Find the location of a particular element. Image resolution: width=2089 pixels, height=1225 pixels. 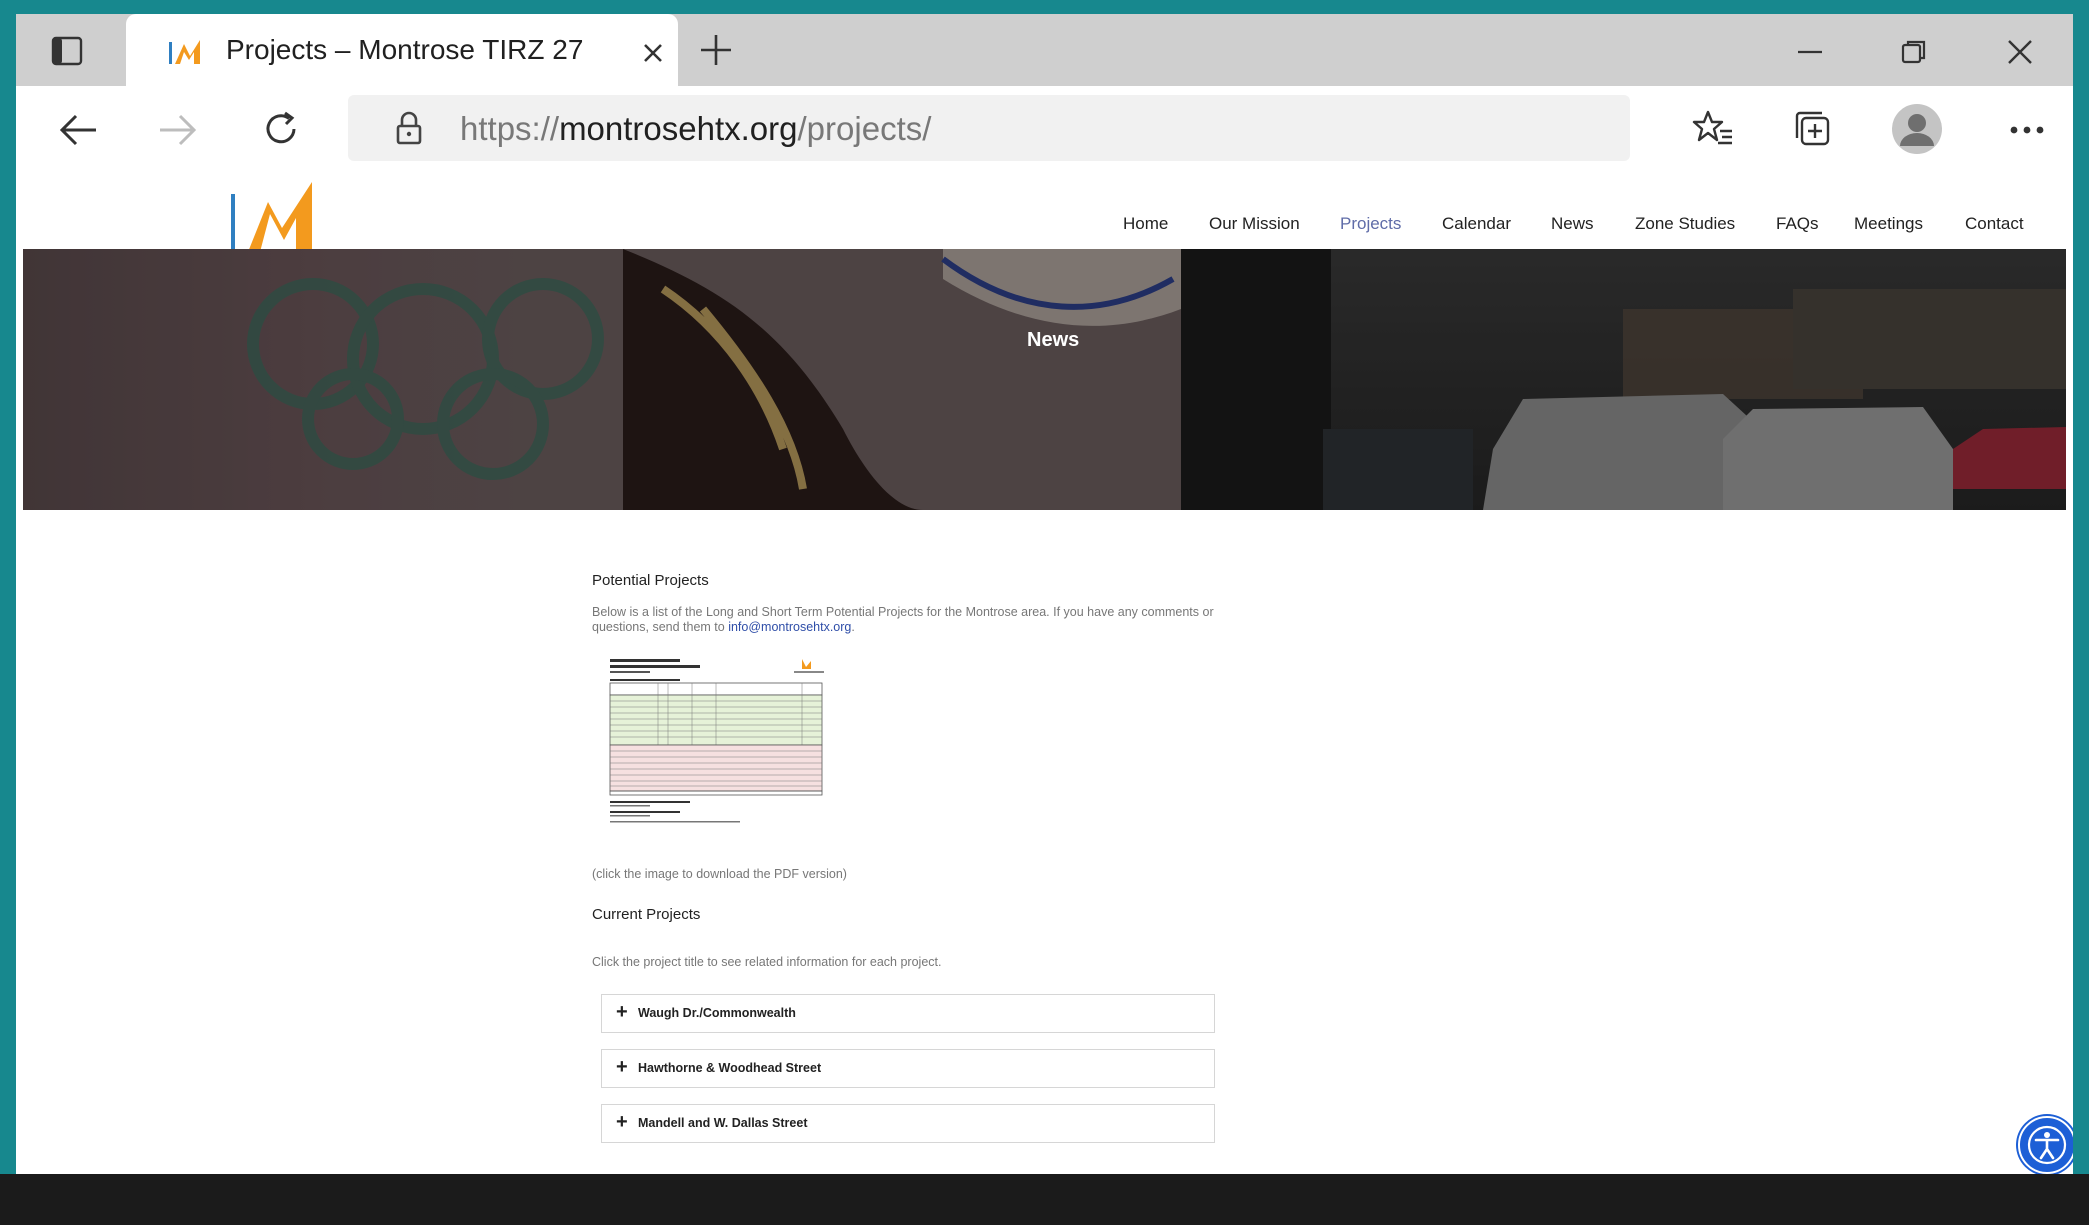

accessibility-button is located at coordinates (2045, 1145).